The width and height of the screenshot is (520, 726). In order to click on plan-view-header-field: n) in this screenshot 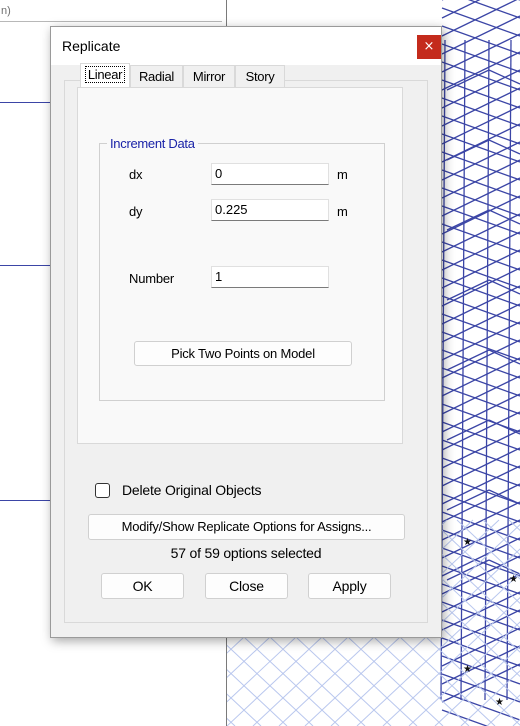, I will do `click(111, 11)`.